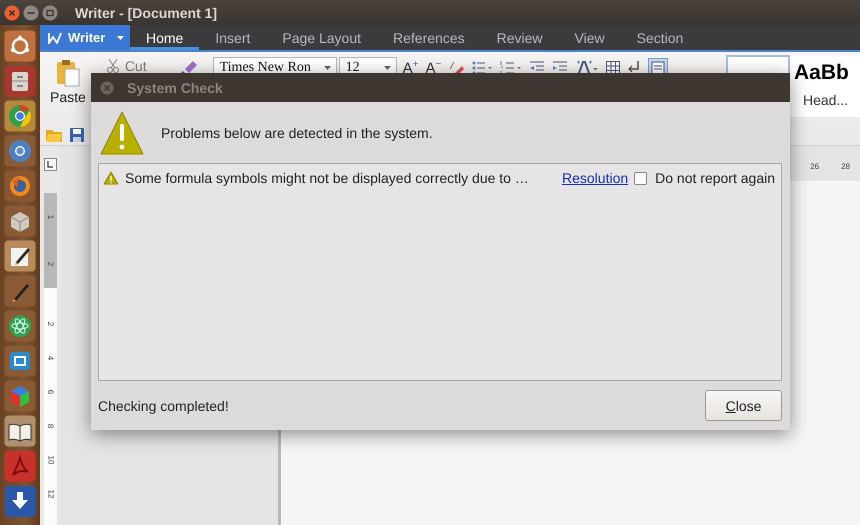 The height and width of the screenshot is (525, 860). I want to click on scissors-icon, so click(113, 66).